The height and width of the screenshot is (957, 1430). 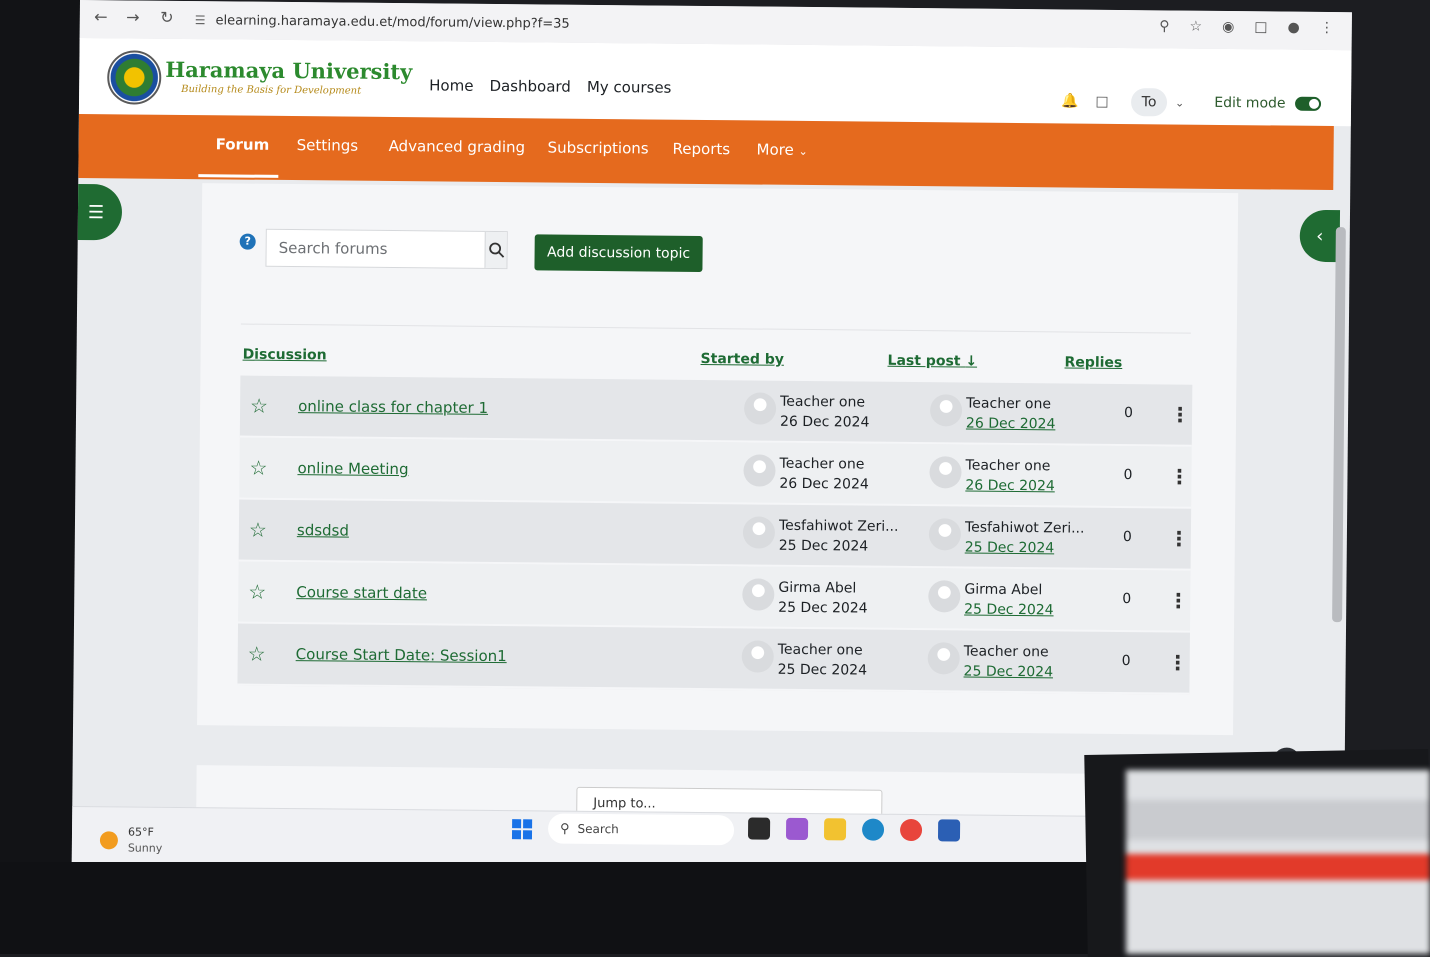 I want to click on reload-button: ↻, so click(x=167, y=18).